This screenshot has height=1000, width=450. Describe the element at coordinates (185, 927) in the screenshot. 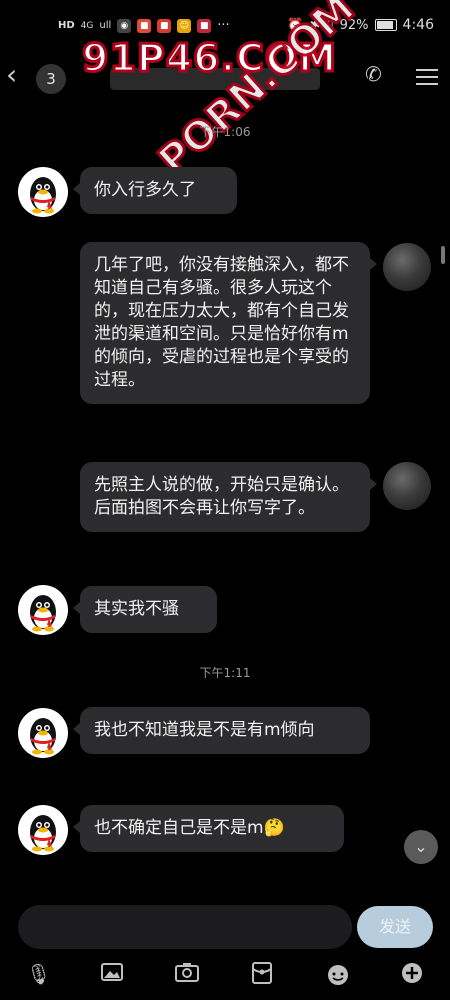

I see `message-input` at that location.